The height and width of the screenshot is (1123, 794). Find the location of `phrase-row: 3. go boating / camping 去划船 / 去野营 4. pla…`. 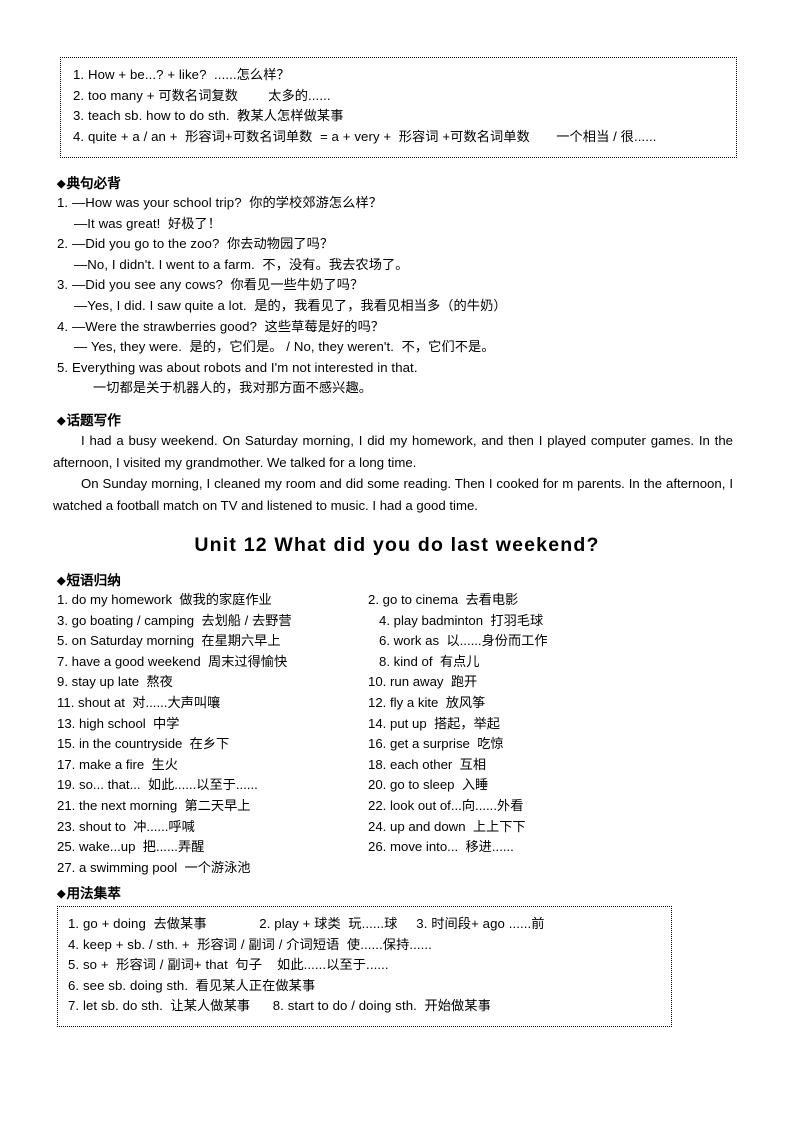

phrase-row: 3. go boating / camping 去划船 / 去野营 4. pla… is located at coordinates (407, 621).